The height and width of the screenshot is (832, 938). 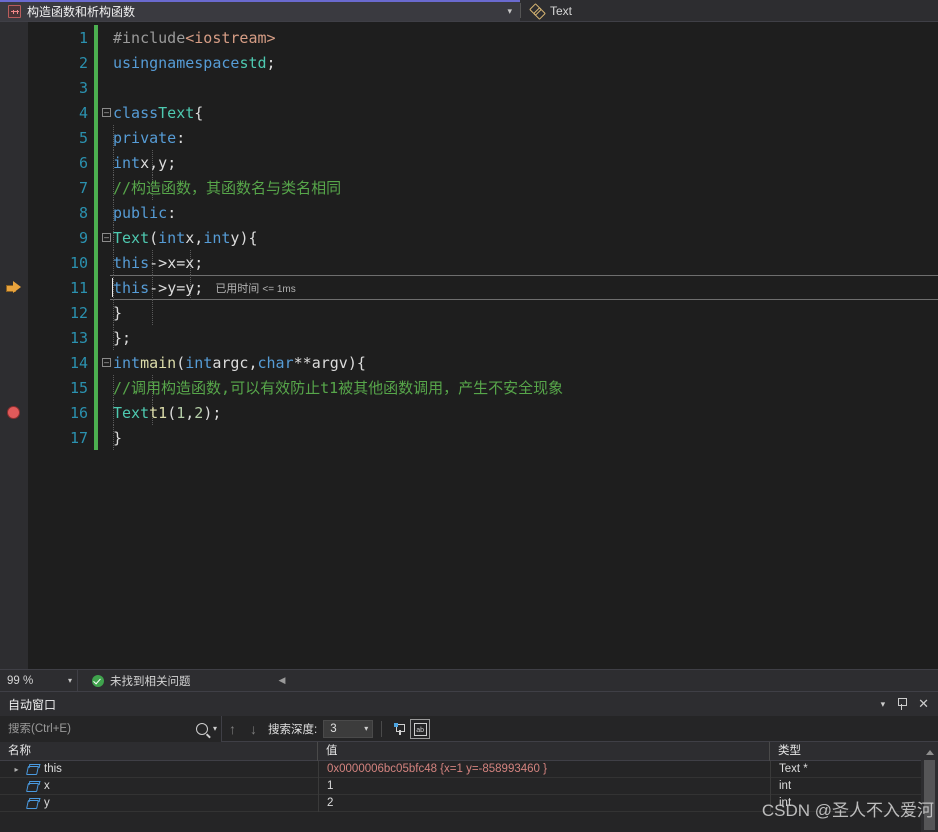 What do you see at coordinates (98, 680) in the screenshot?
I see `check-circle-icon` at bounding box center [98, 680].